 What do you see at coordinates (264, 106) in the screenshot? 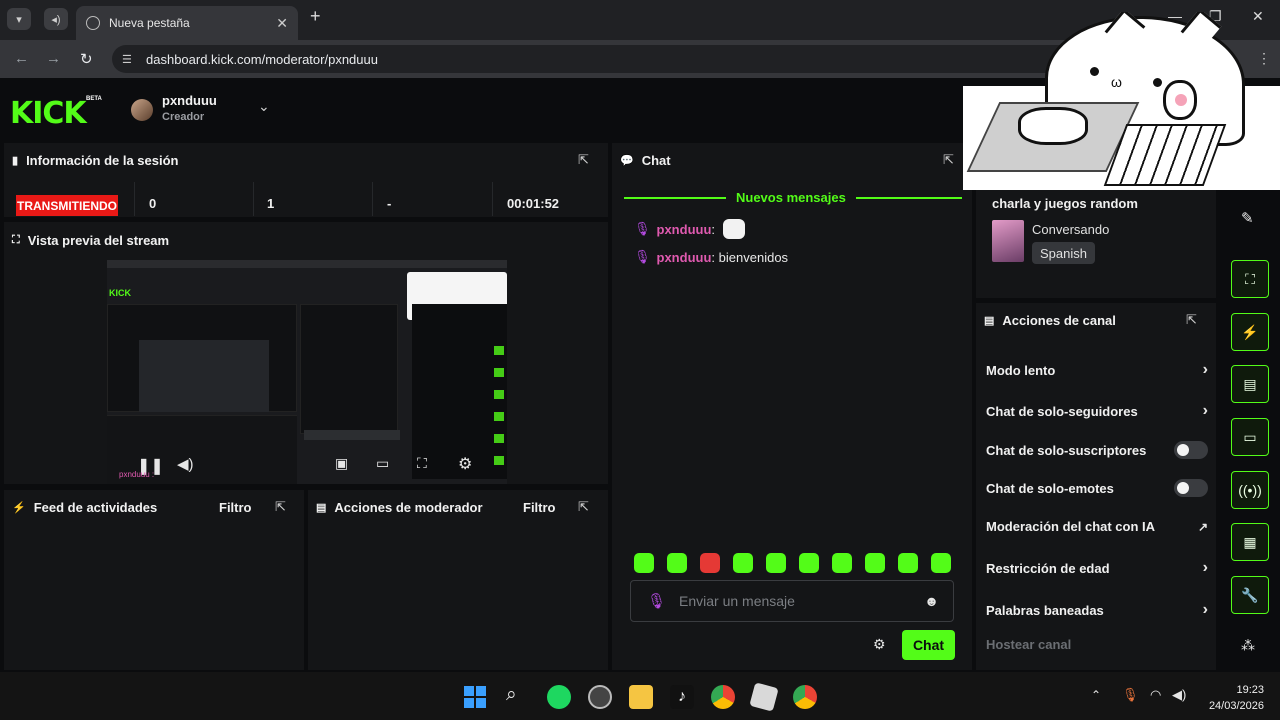
I see `channel-switch-chevron-icon: ⌄` at bounding box center [264, 106].